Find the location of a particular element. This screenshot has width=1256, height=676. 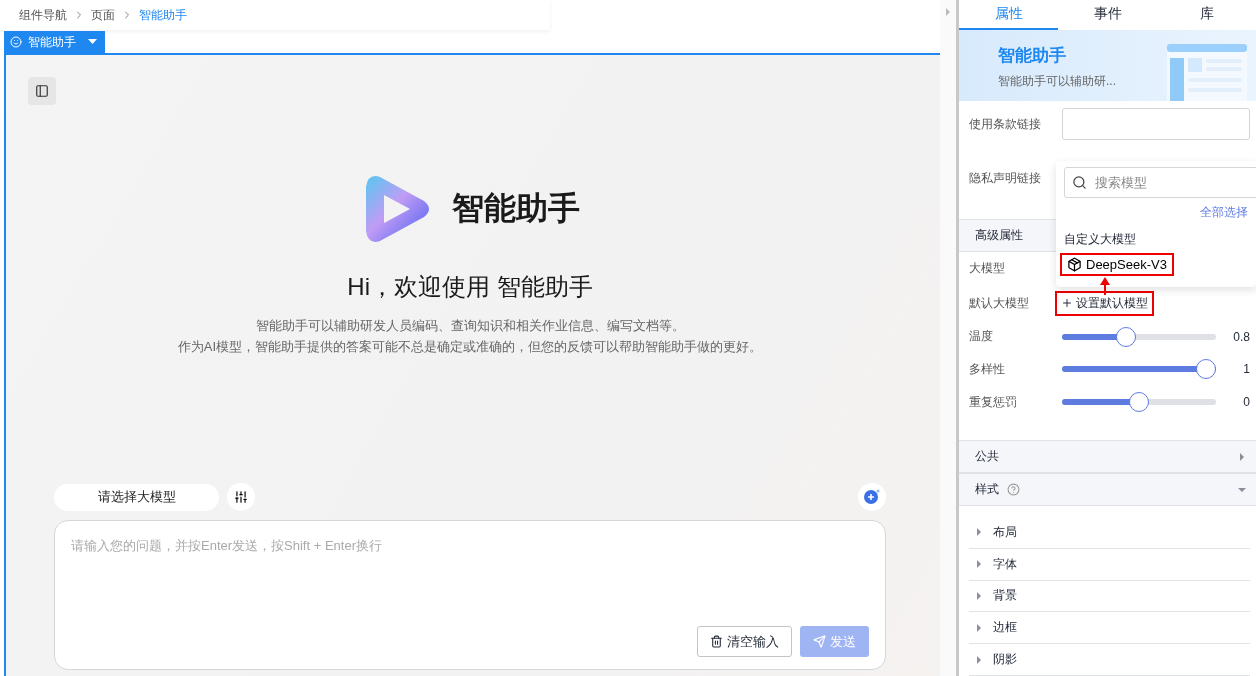

slider-value: 0 is located at coordinates (1246, 402).